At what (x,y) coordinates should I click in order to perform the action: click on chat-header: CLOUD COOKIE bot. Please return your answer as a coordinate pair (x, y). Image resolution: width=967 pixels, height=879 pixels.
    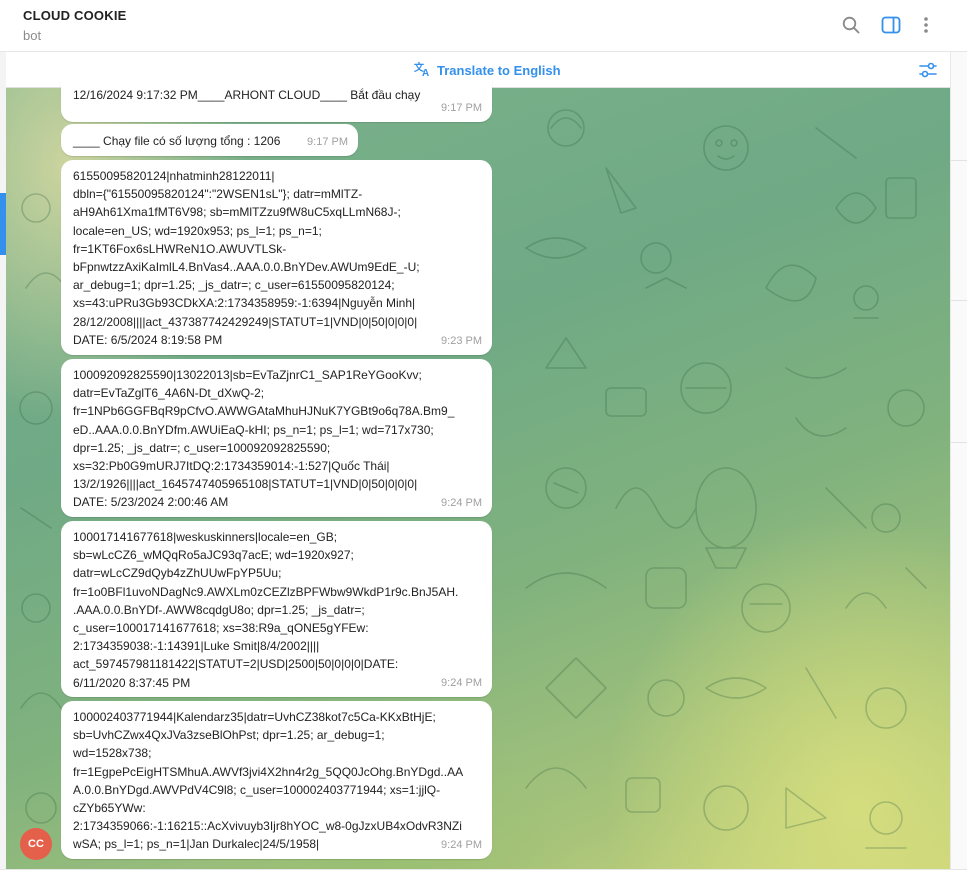
    Looking at the image, I should click on (483, 26).